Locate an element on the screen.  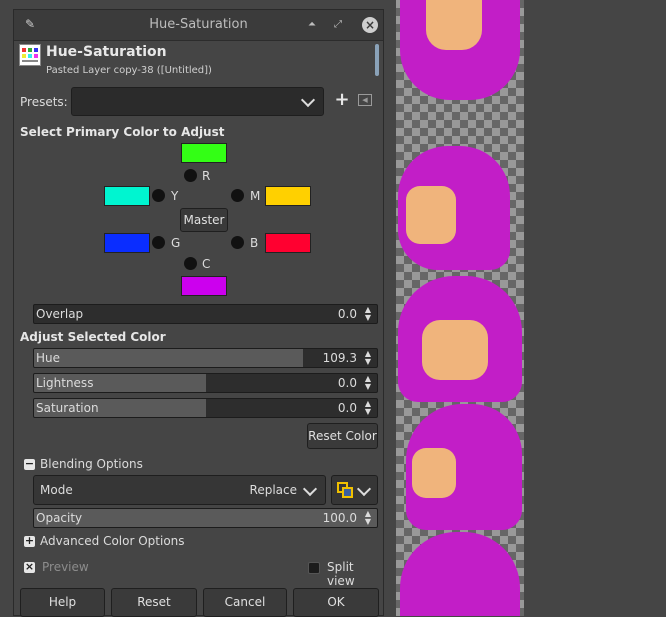
preview-label: Preview is located at coordinates (65, 567).